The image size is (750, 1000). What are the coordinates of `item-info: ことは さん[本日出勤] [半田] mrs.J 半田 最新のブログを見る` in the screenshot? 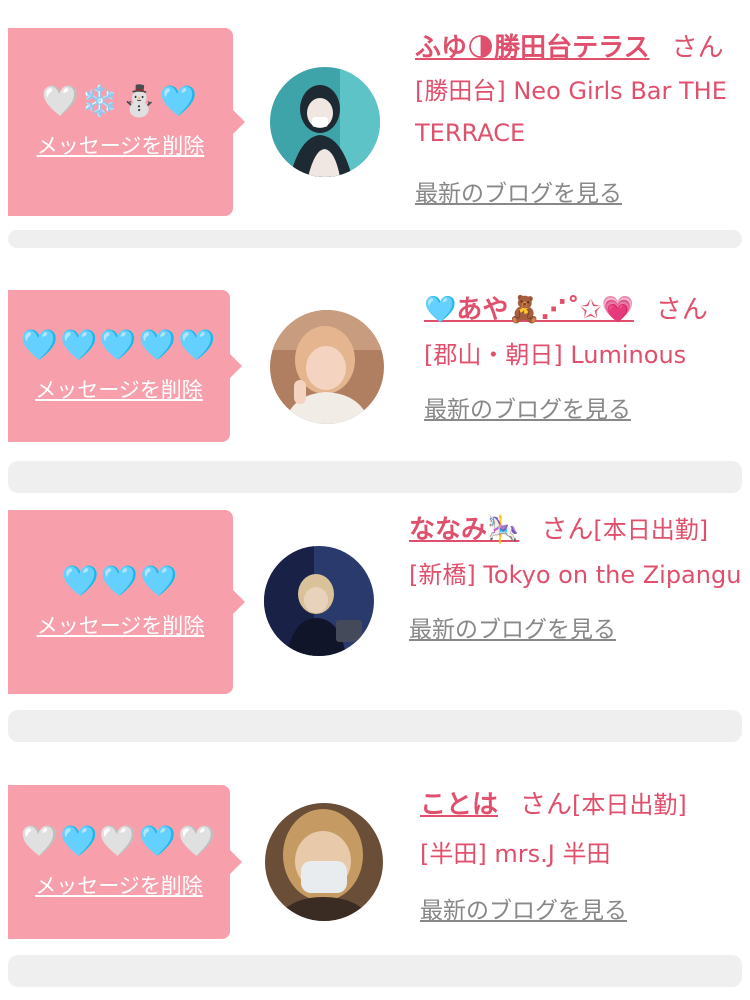 It's located at (581, 855).